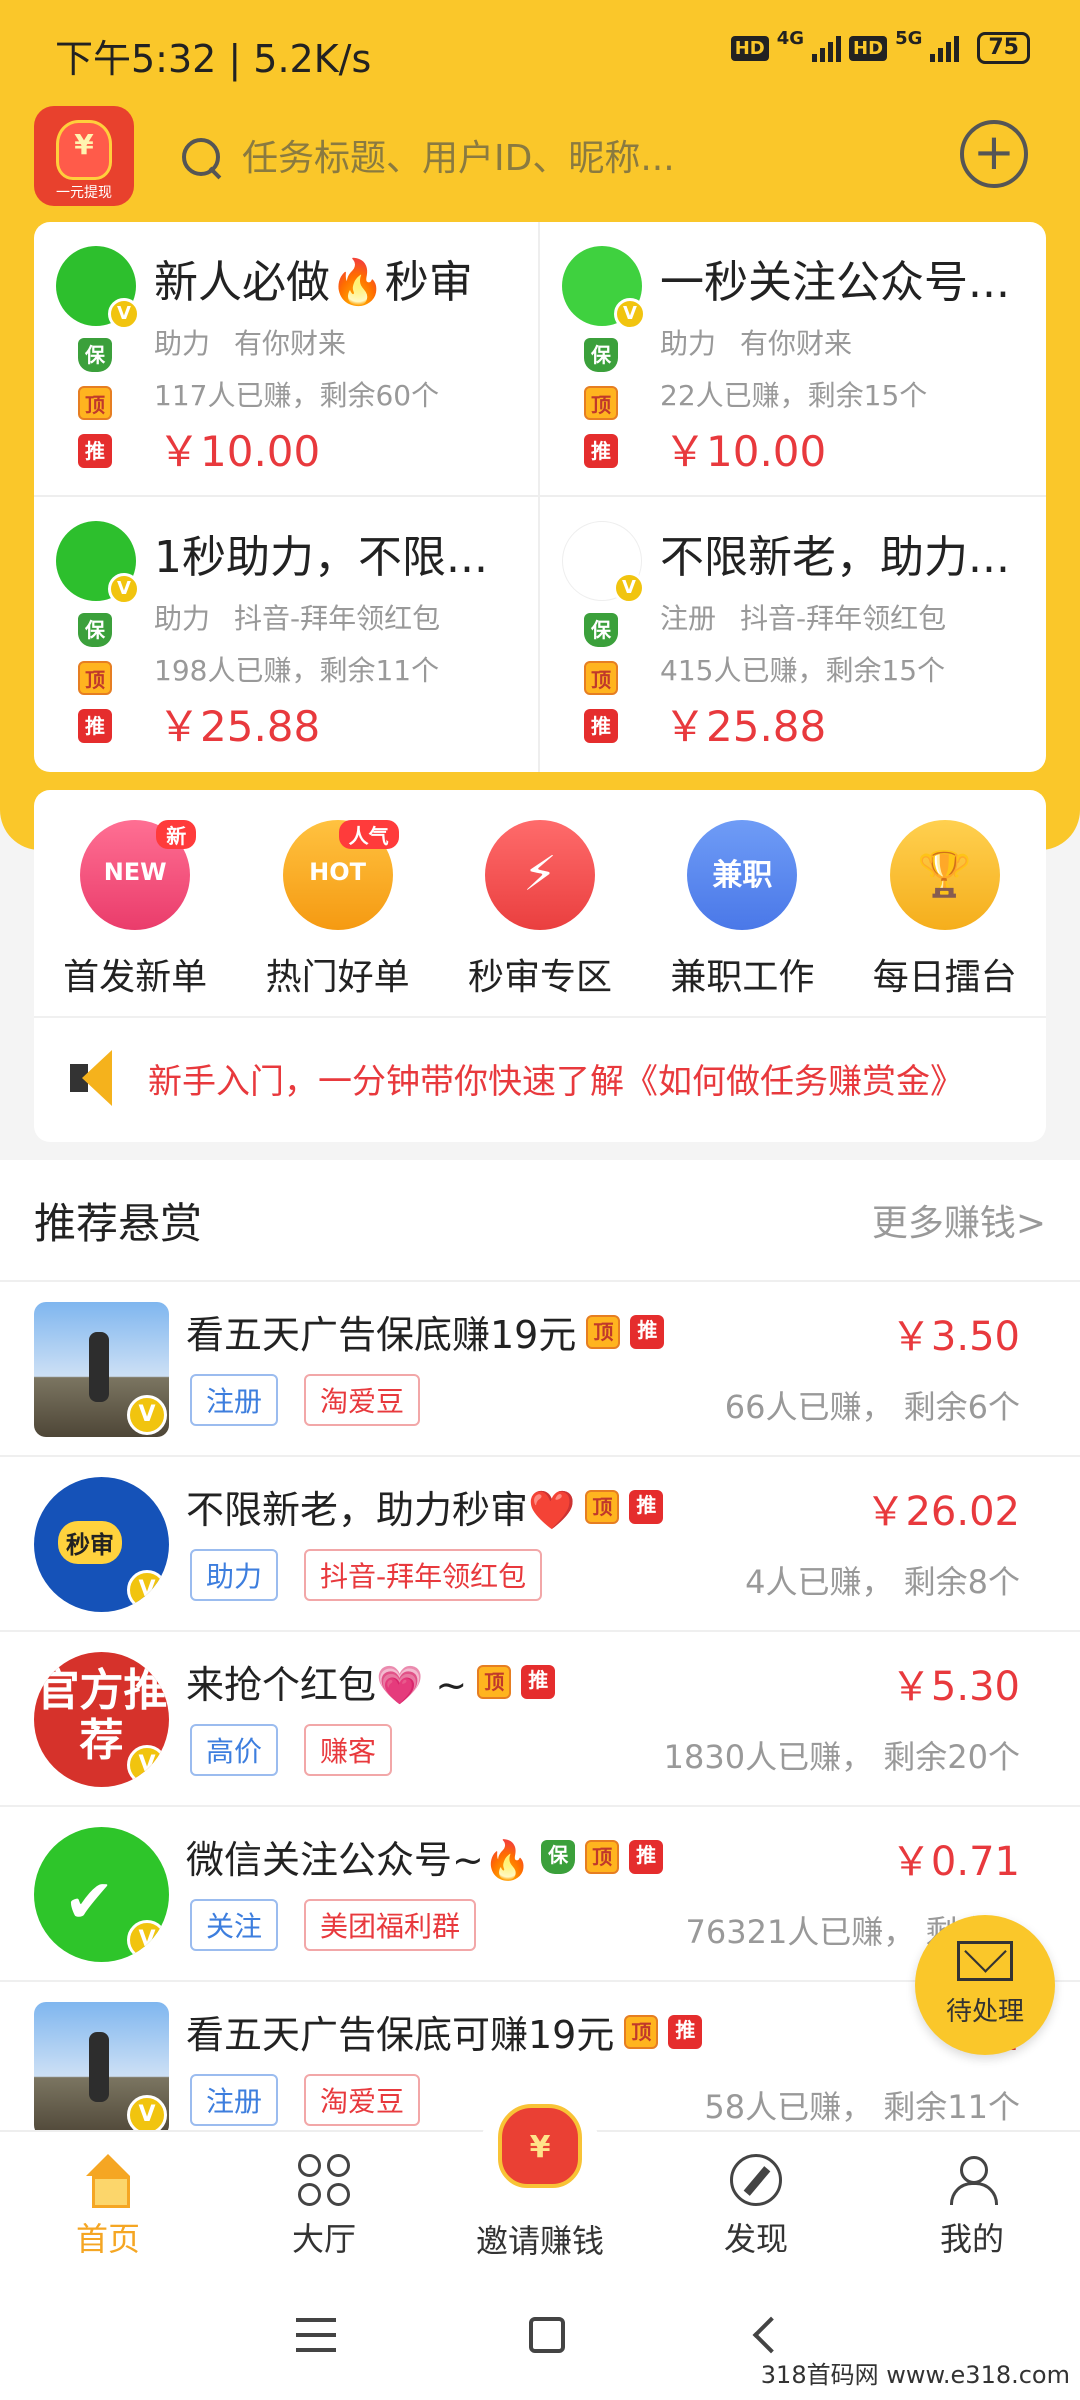 The width and height of the screenshot is (1080, 2400). Describe the element at coordinates (604, 288) in the screenshot. I see `avatar: V` at that location.